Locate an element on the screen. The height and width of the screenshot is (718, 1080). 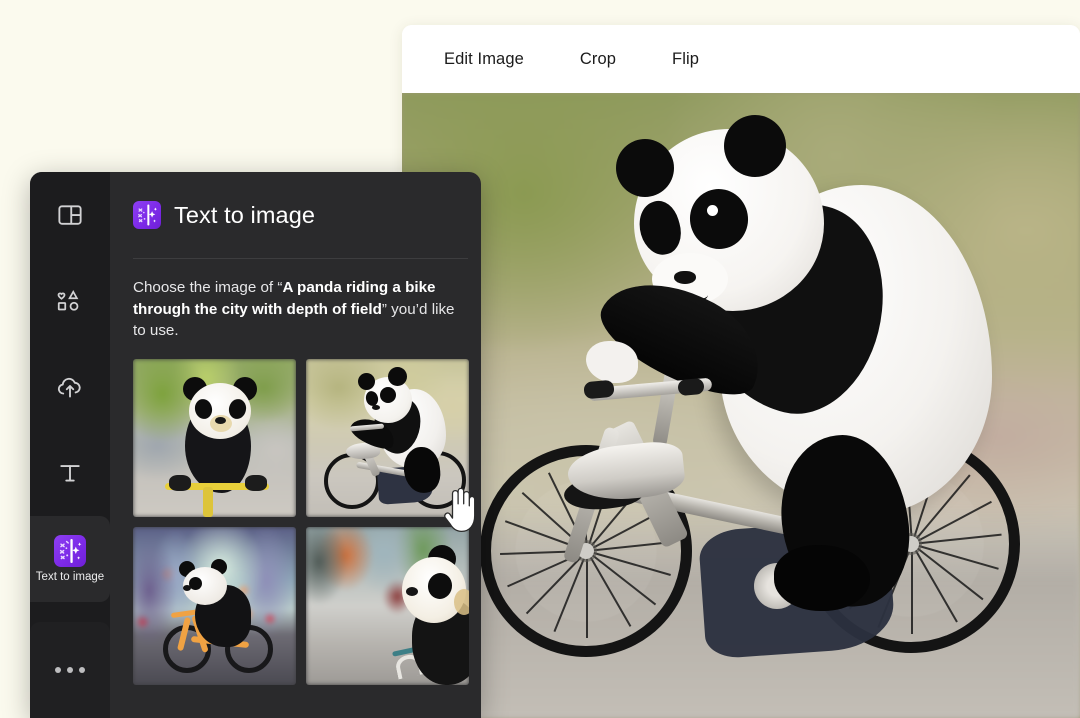
sidebar-item-text is located at coordinates (70, 473).